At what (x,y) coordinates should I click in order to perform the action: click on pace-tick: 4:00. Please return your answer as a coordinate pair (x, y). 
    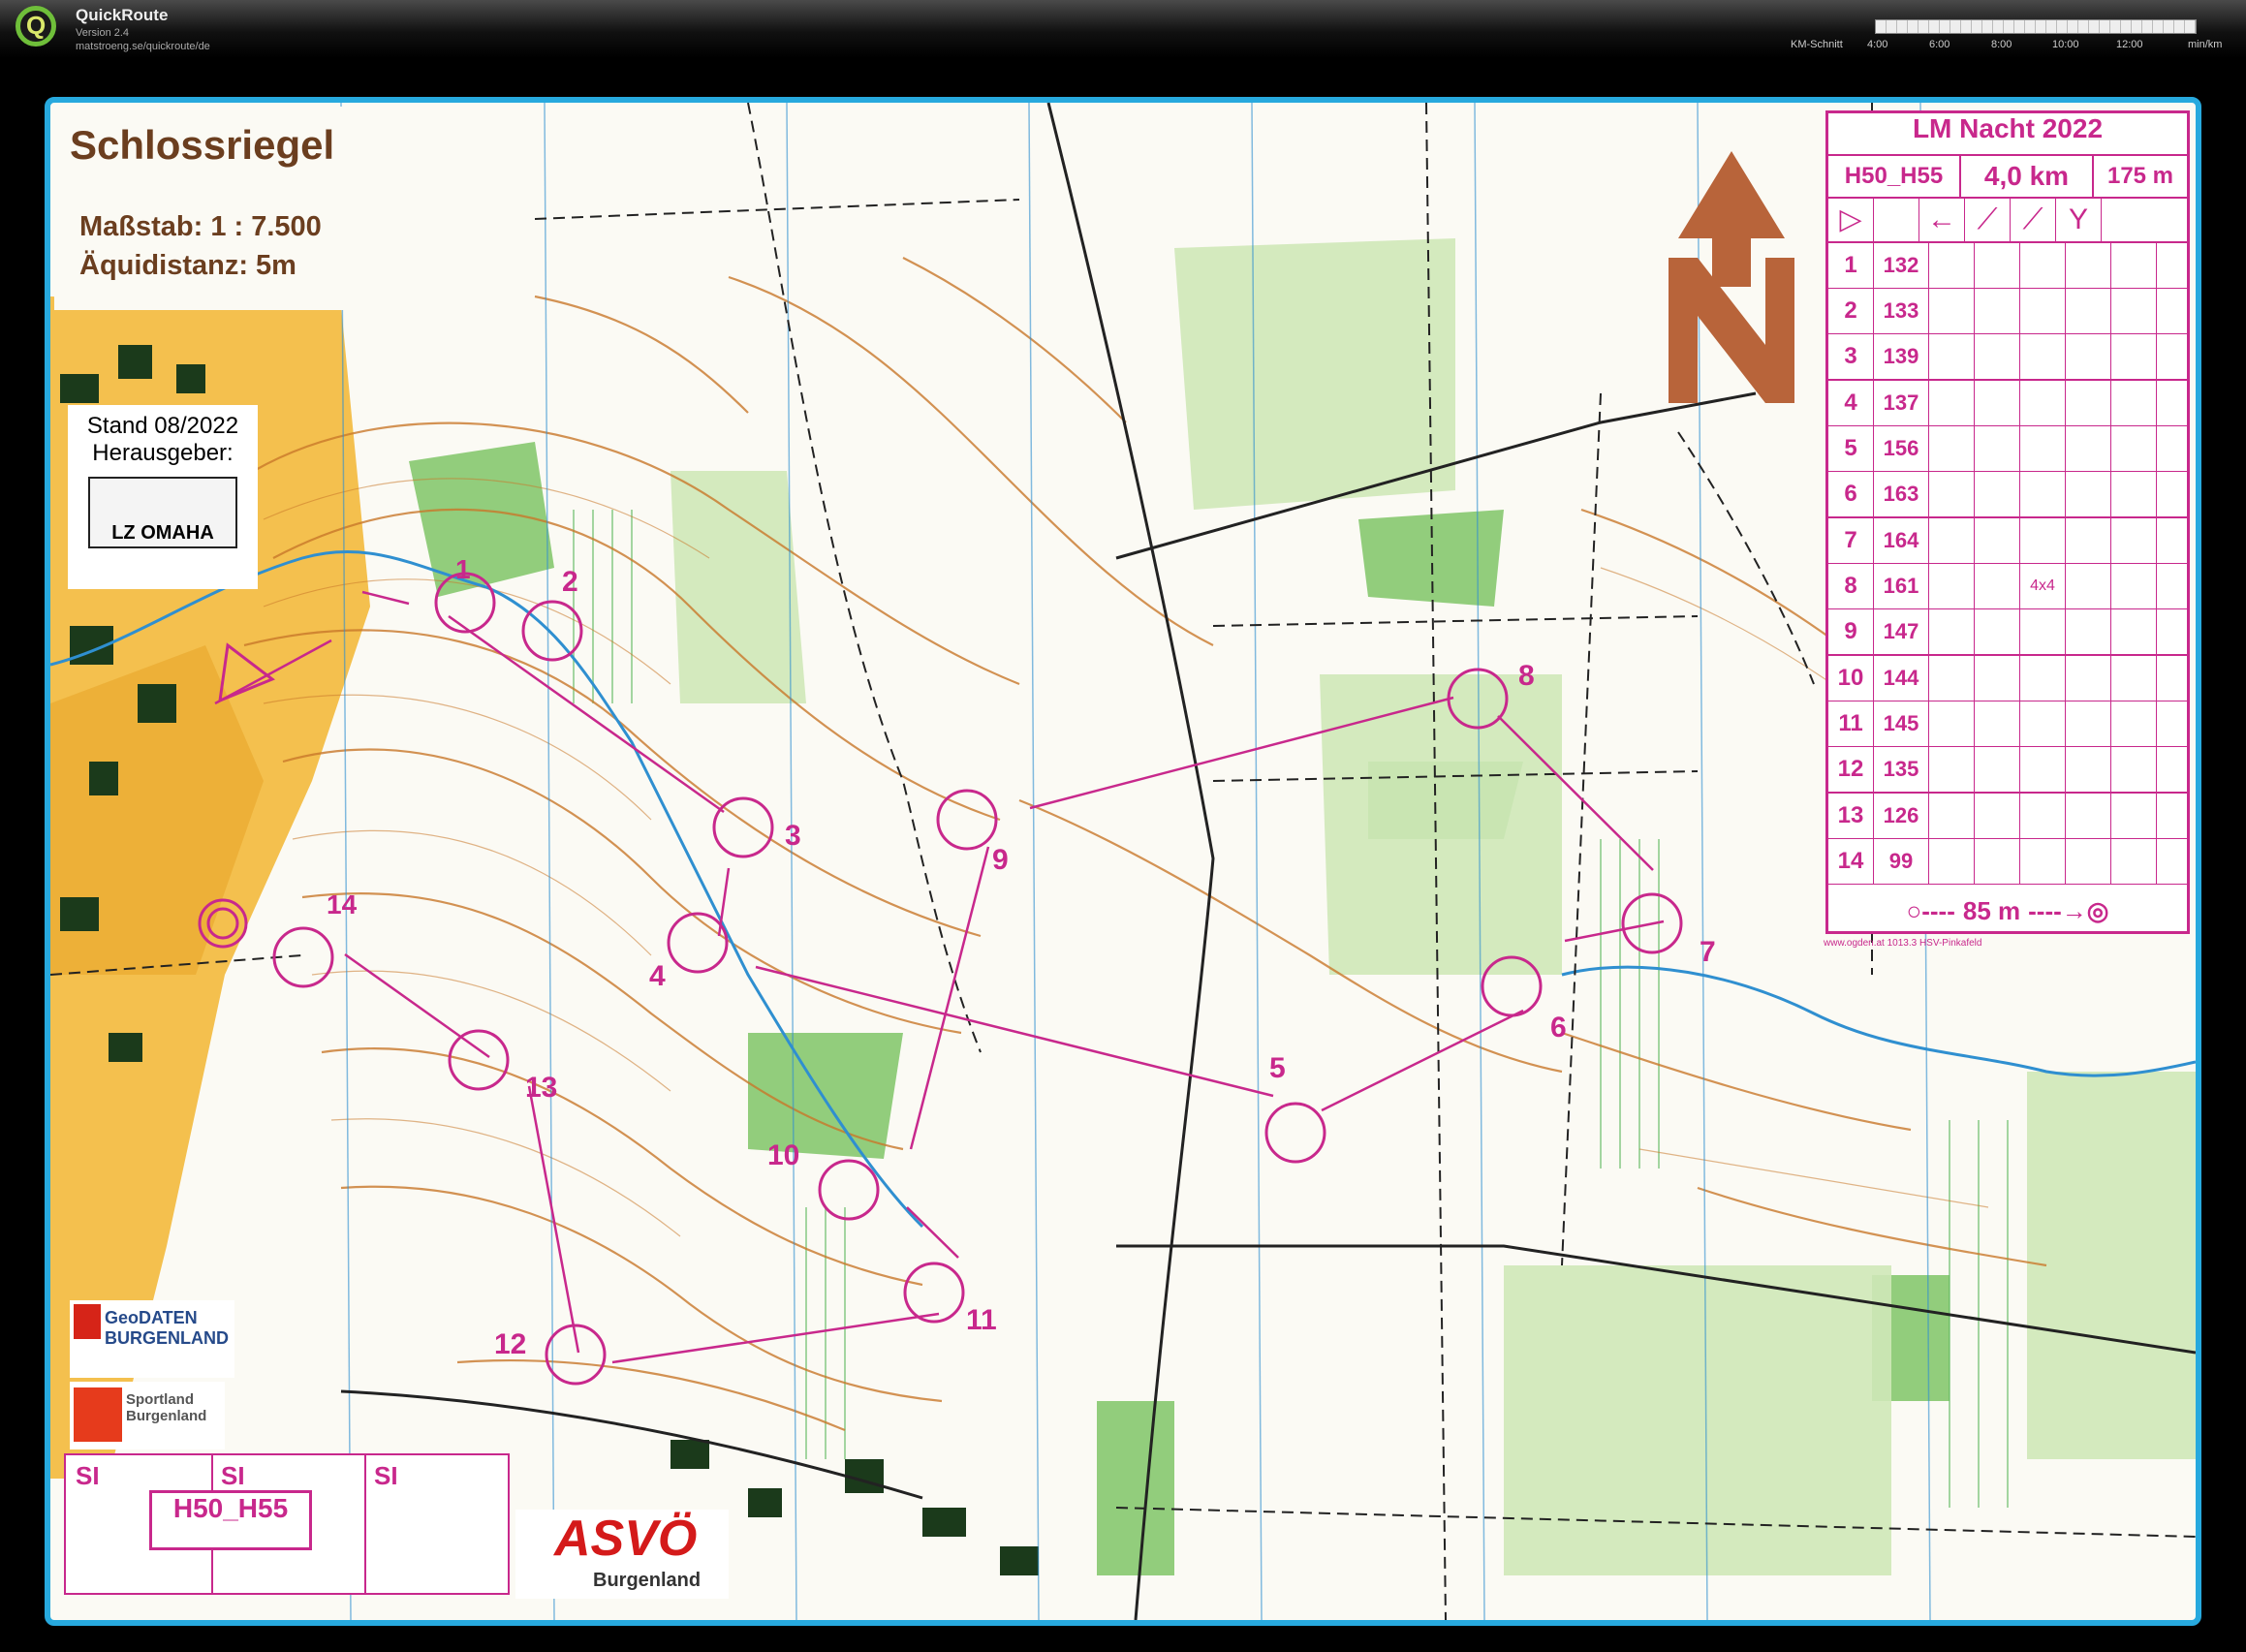
    Looking at the image, I should click on (1877, 44).